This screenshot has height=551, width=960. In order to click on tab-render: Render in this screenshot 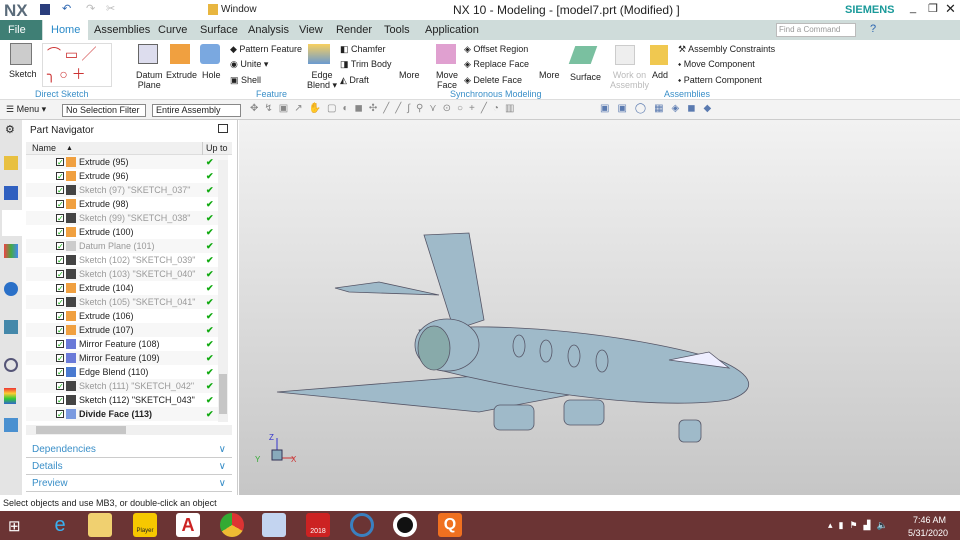, I will do `click(354, 30)`.